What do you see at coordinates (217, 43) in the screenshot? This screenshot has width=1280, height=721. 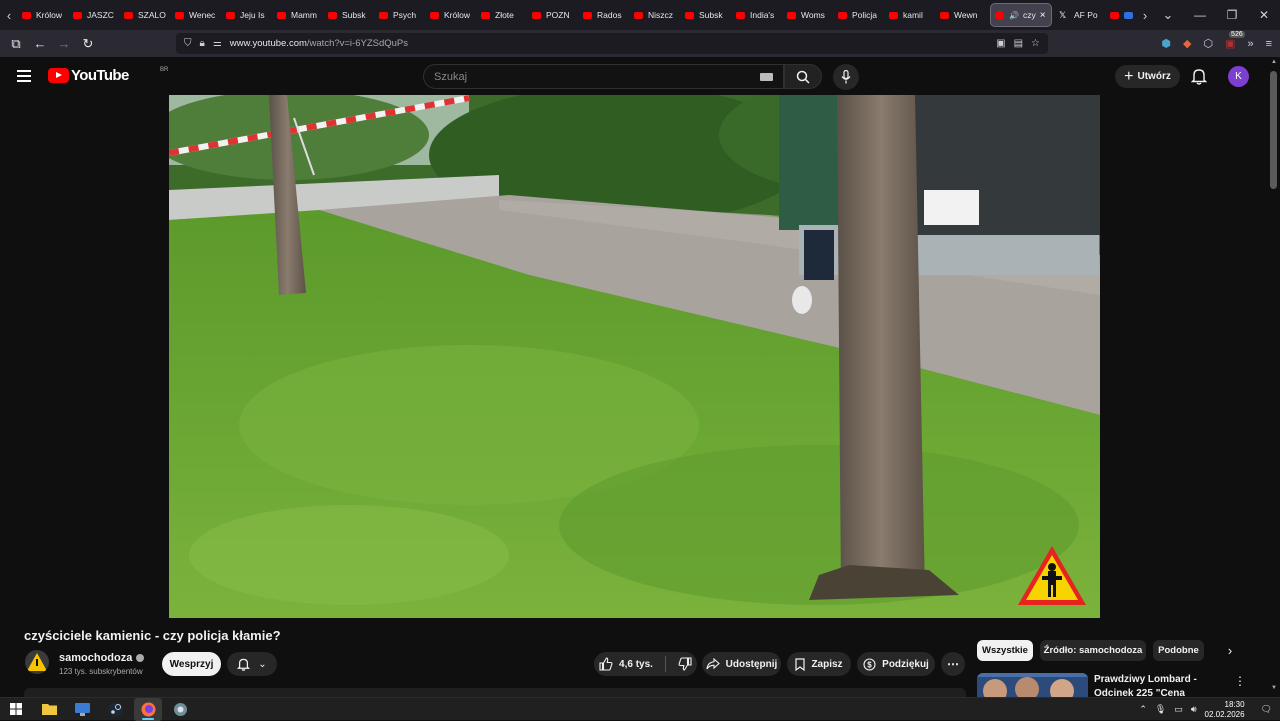 I see `permissions-icon: ⚌` at bounding box center [217, 43].